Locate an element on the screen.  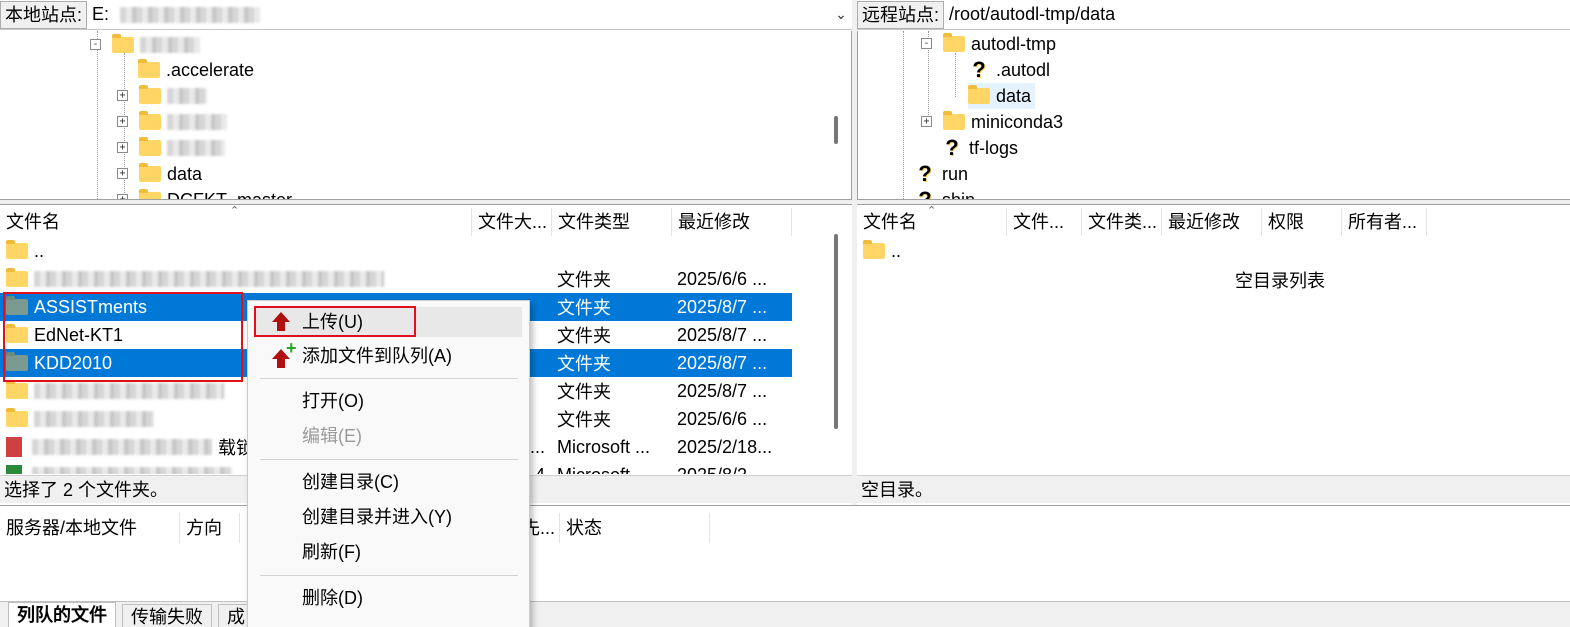
tree-line is located at coordinates (903, 115).